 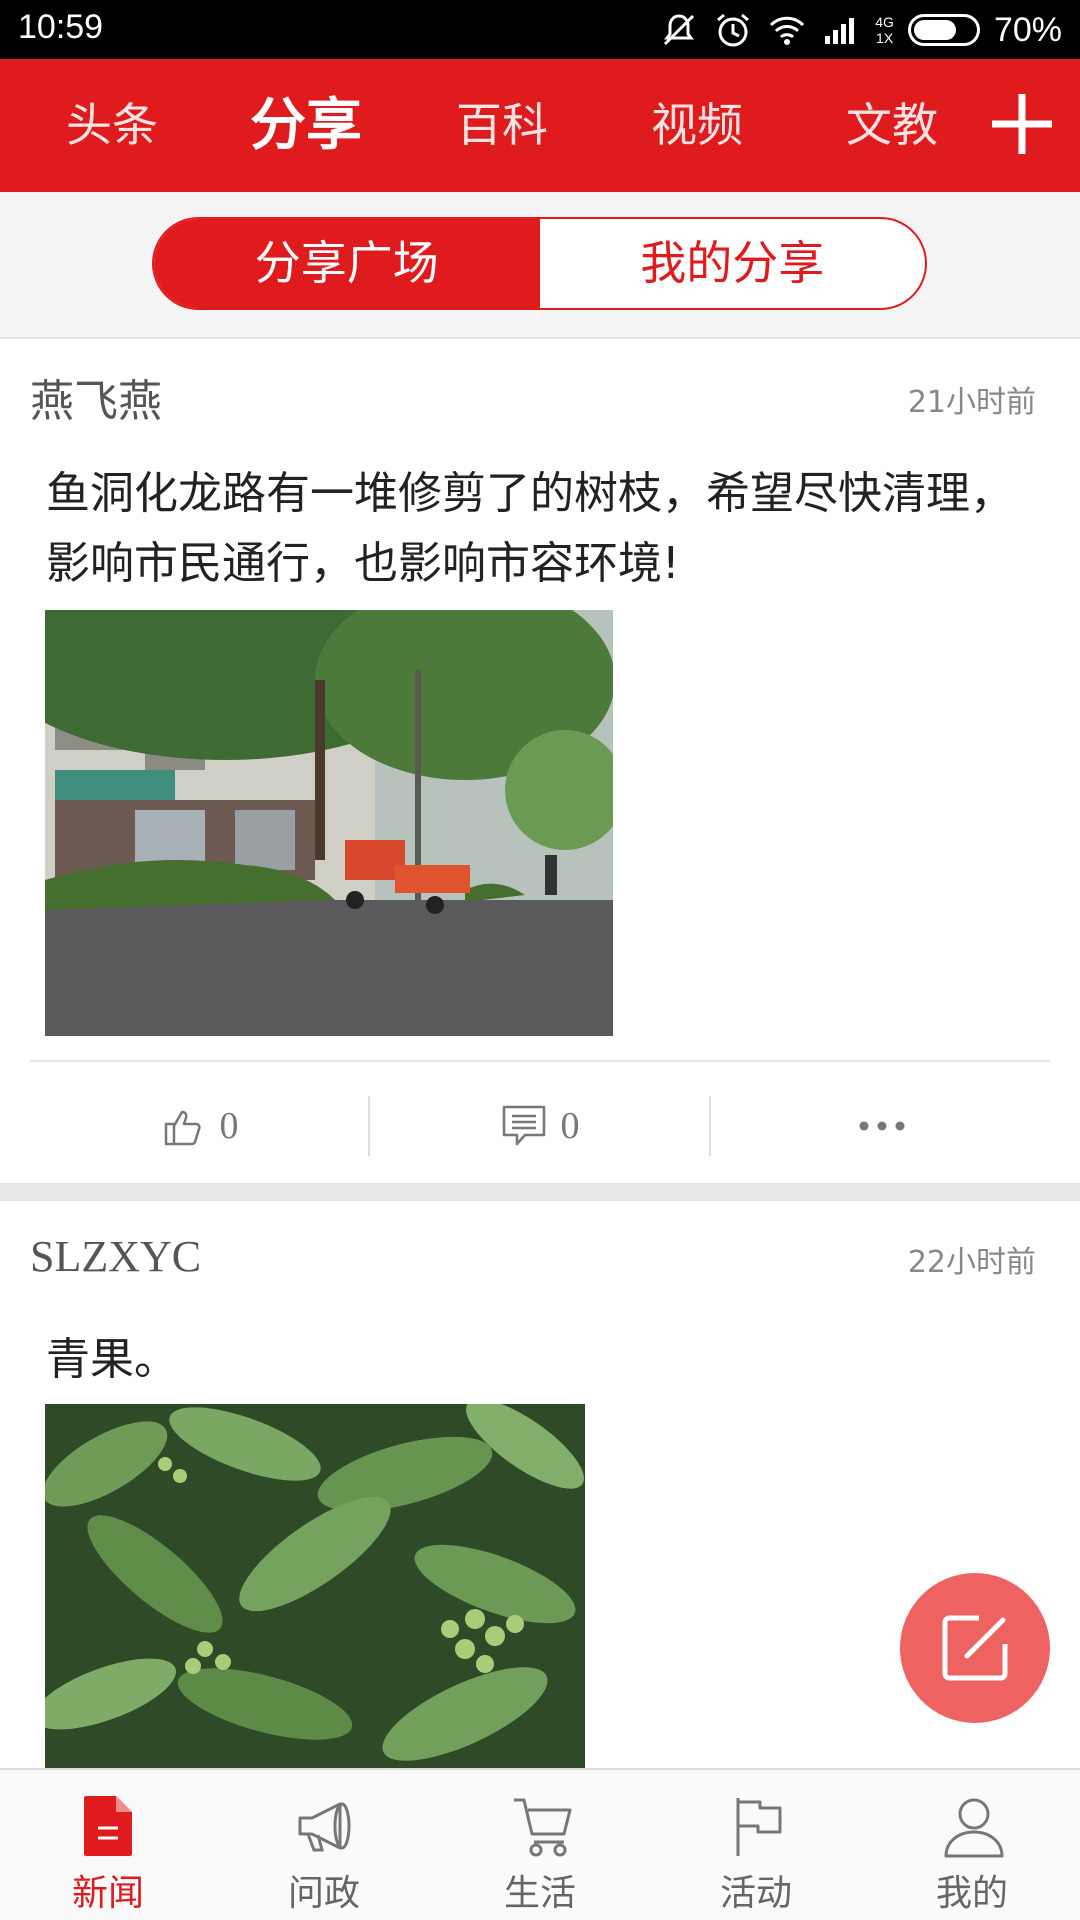 I want to click on bottom-nav-label: 生活, so click(x=539, y=1893).